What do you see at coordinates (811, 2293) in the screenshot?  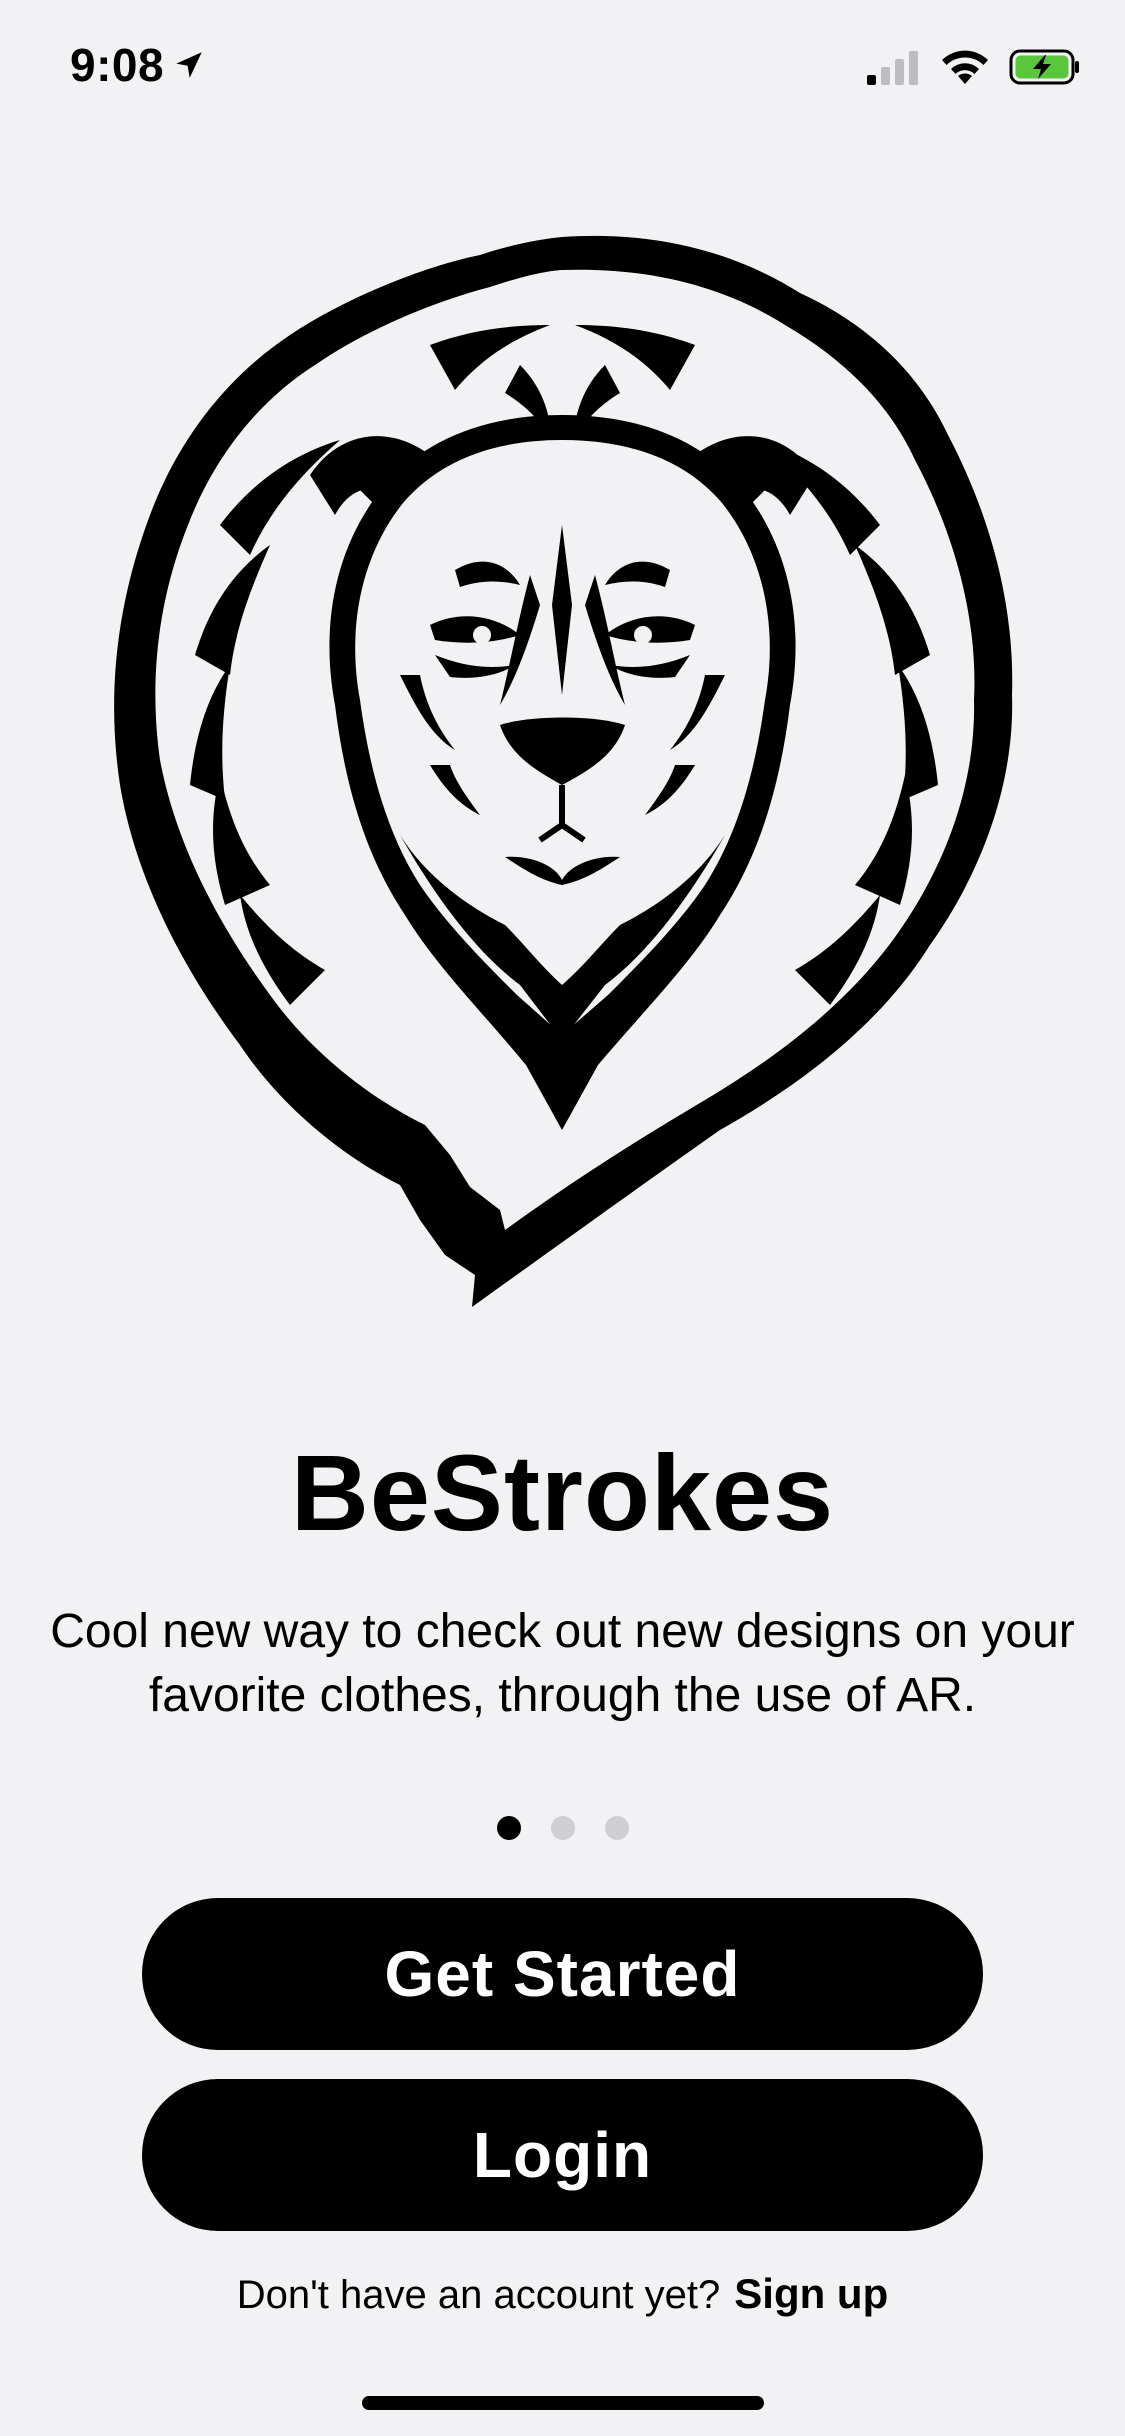 I see `sign-up-link: Sign up` at bounding box center [811, 2293].